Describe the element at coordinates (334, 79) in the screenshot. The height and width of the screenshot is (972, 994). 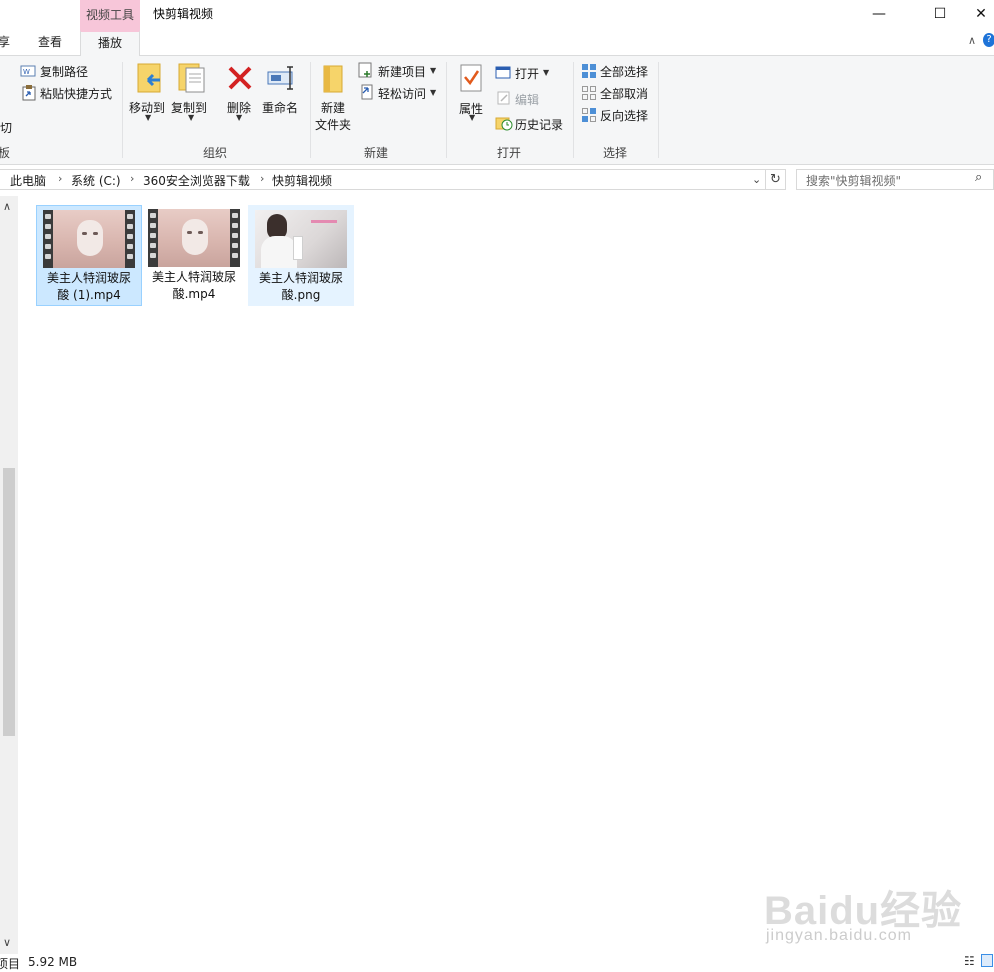
I see `new-folder-icon` at that location.